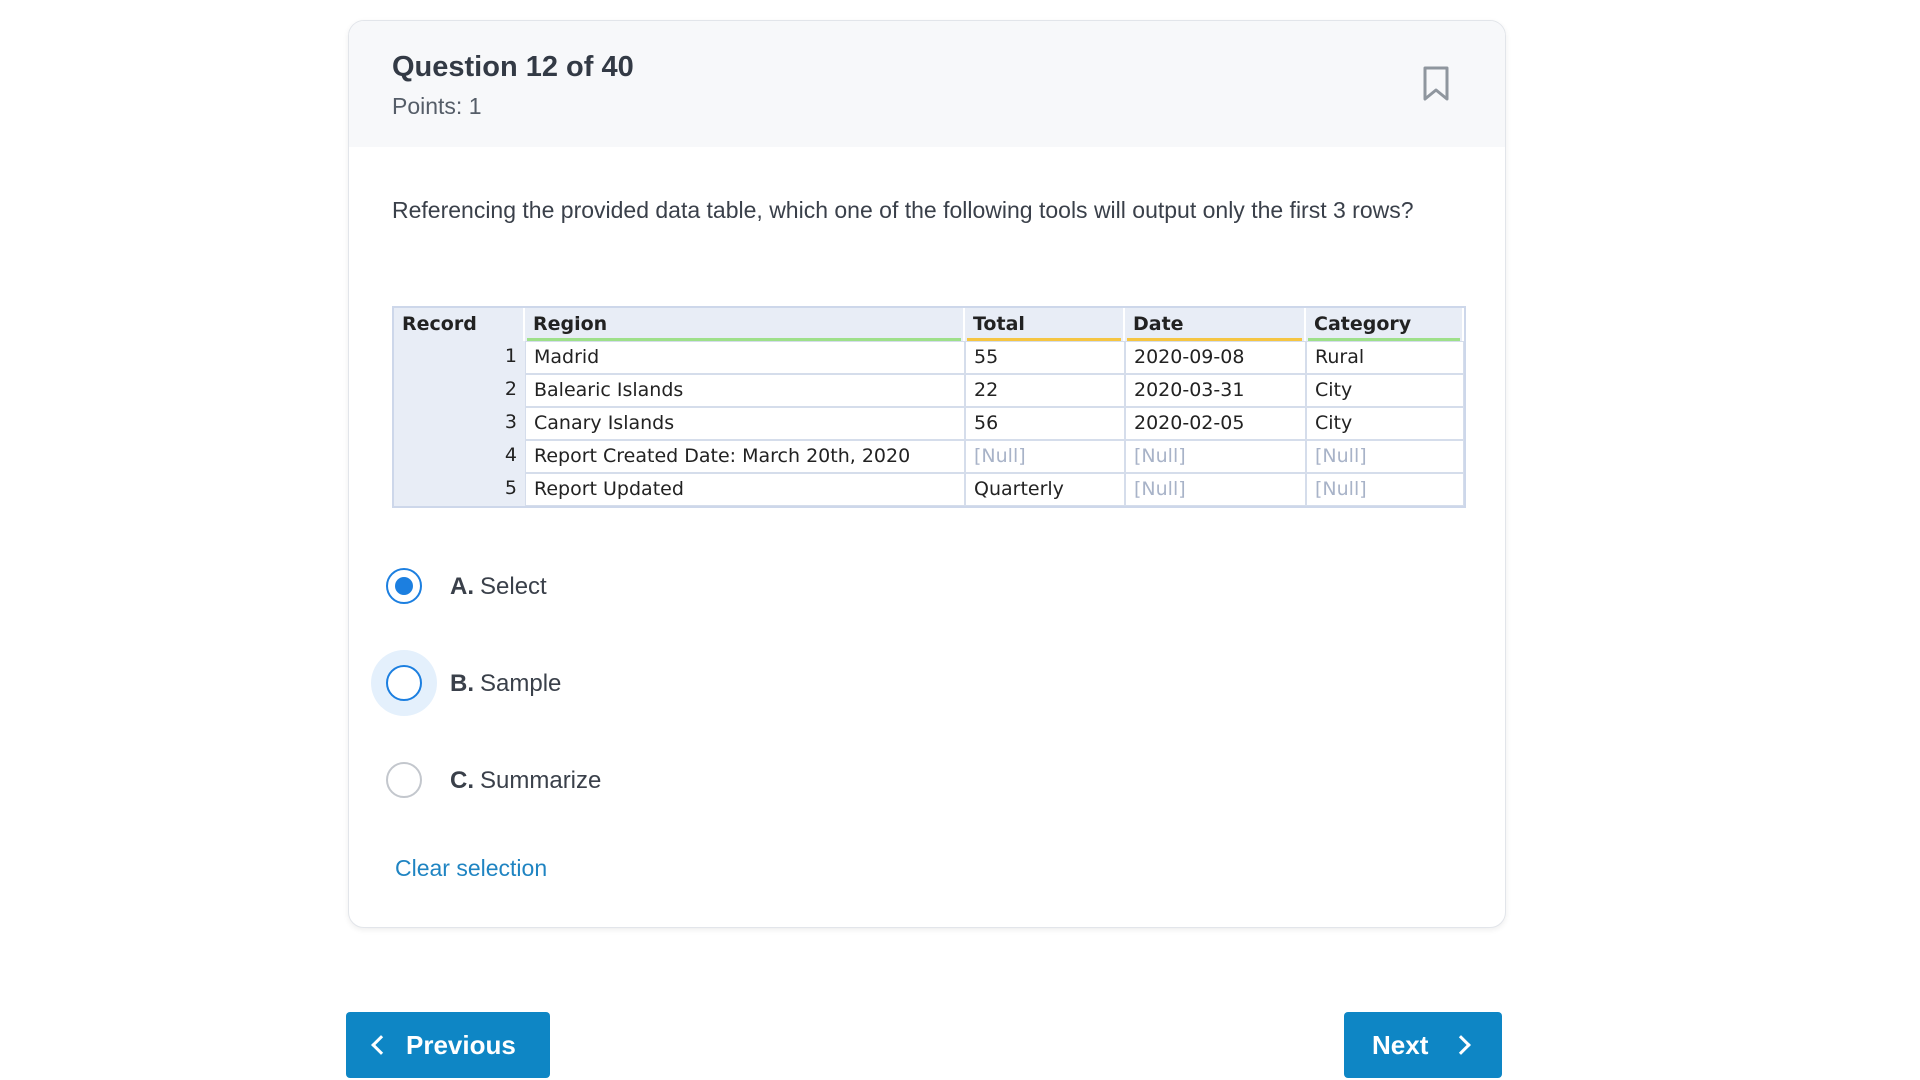 The width and height of the screenshot is (1920, 1080). I want to click on column-header: Date, so click(1215, 324).